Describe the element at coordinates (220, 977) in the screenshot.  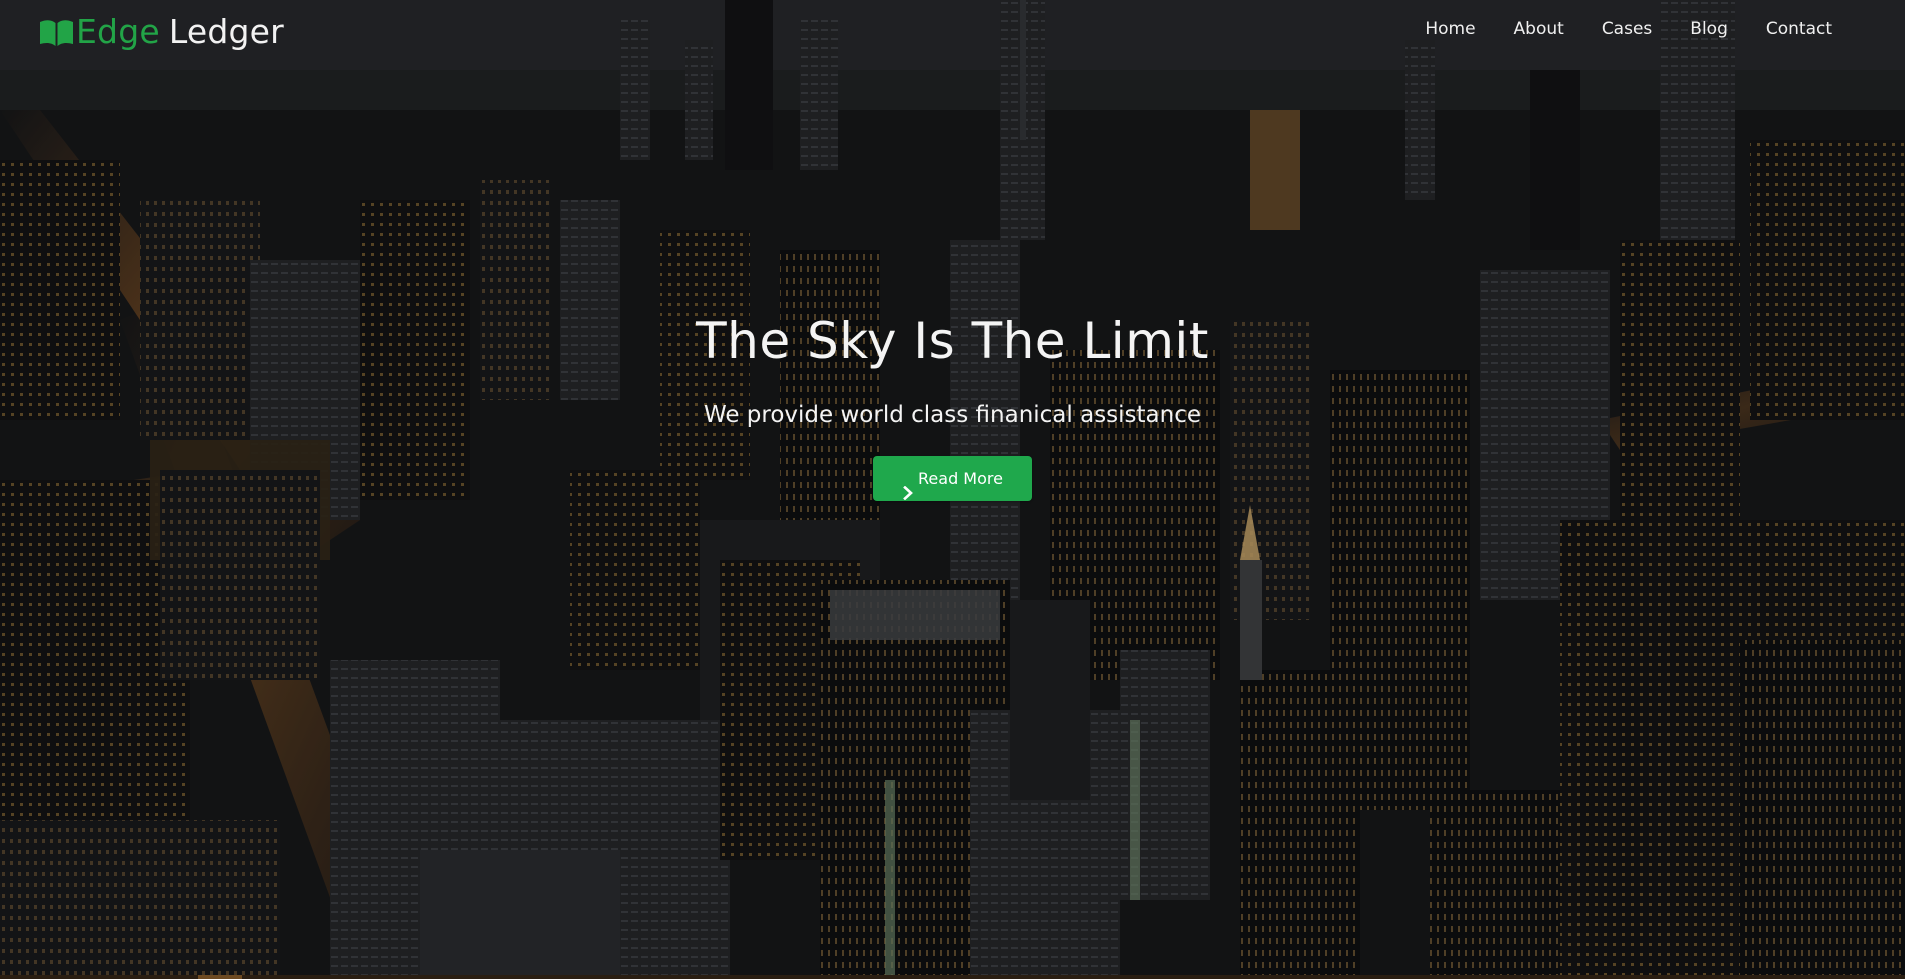
I see `bottom-accent` at that location.